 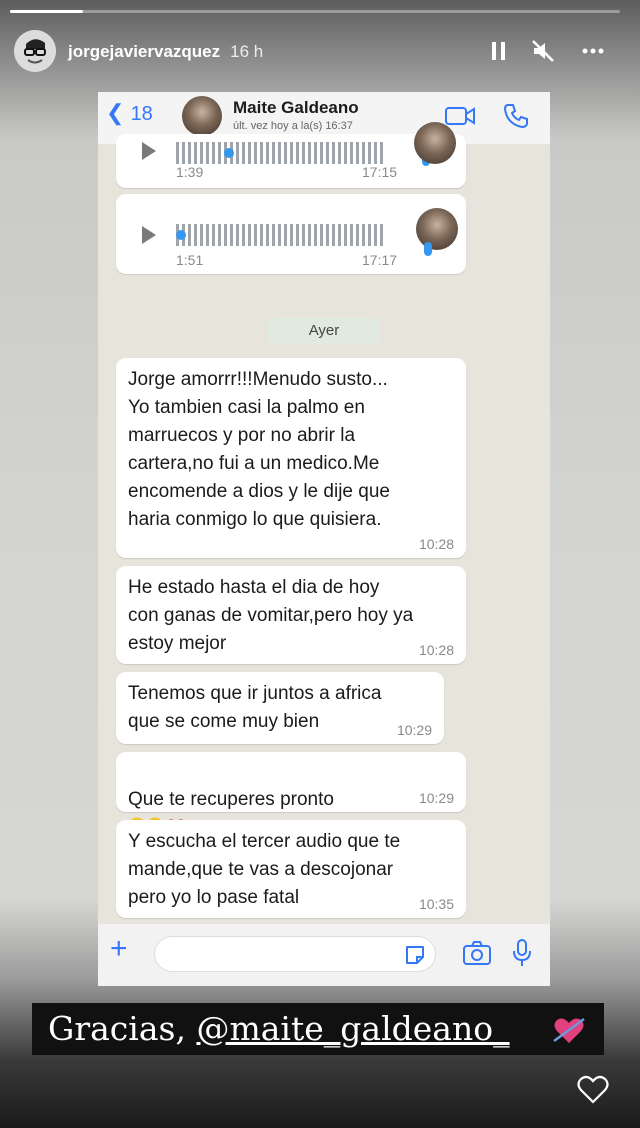 What do you see at coordinates (119, 949) in the screenshot?
I see `plus-icon: +` at bounding box center [119, 949].